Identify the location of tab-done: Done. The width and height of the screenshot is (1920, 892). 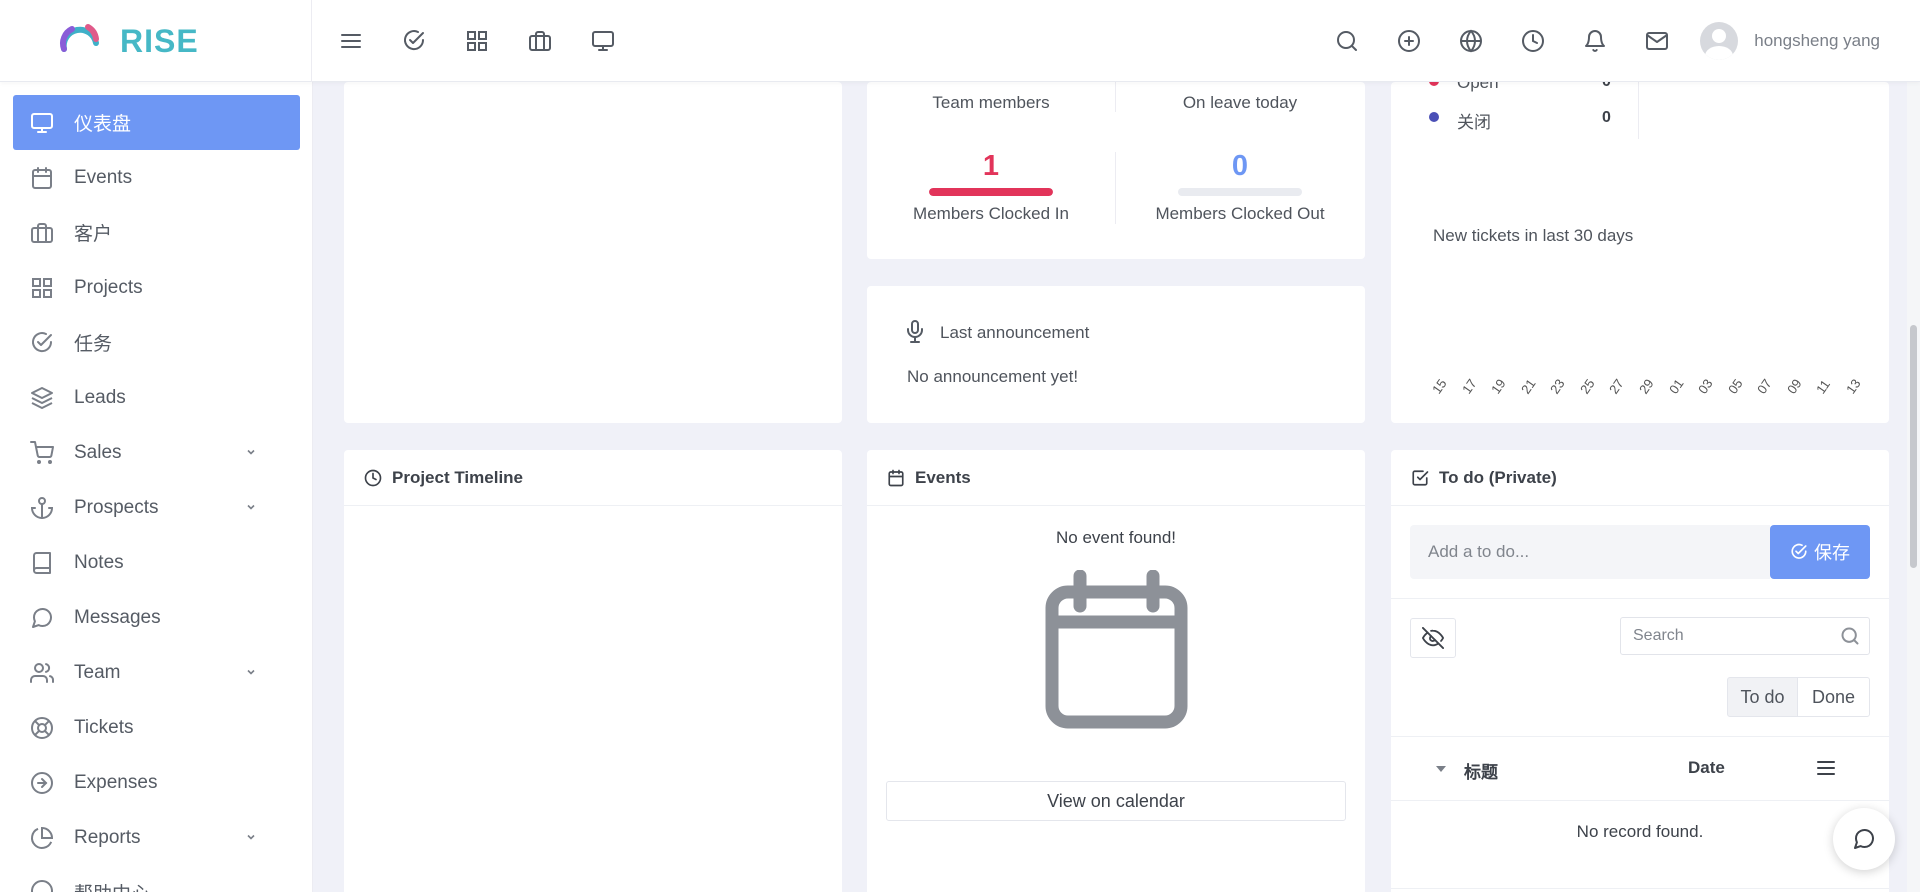
(1833, 697).